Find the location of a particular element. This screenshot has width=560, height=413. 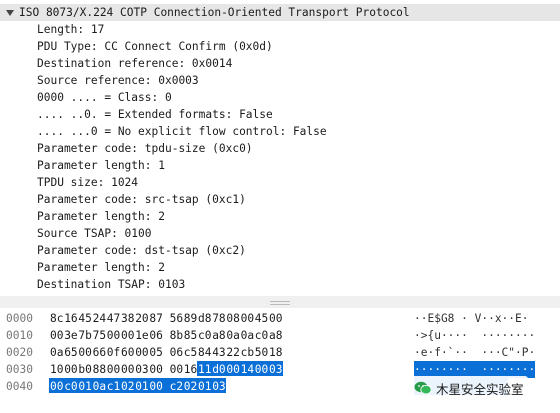

field-row: .... ..0. = Extended formats: False is located at coordinates (163, 114).